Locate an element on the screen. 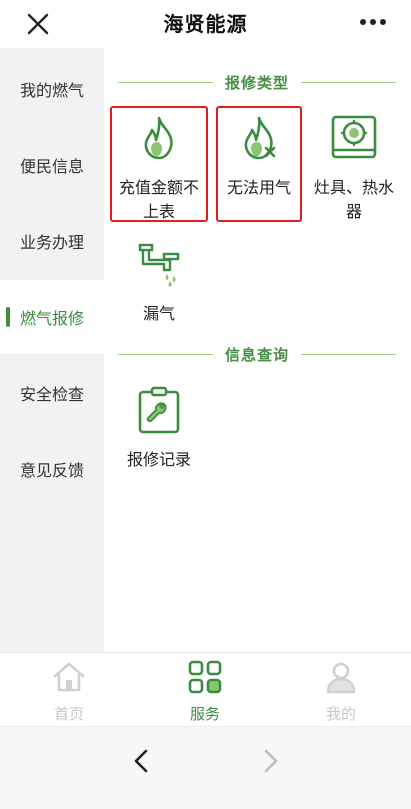  tile-label: 灶具、热水器 is located at coordinates (354, 199).